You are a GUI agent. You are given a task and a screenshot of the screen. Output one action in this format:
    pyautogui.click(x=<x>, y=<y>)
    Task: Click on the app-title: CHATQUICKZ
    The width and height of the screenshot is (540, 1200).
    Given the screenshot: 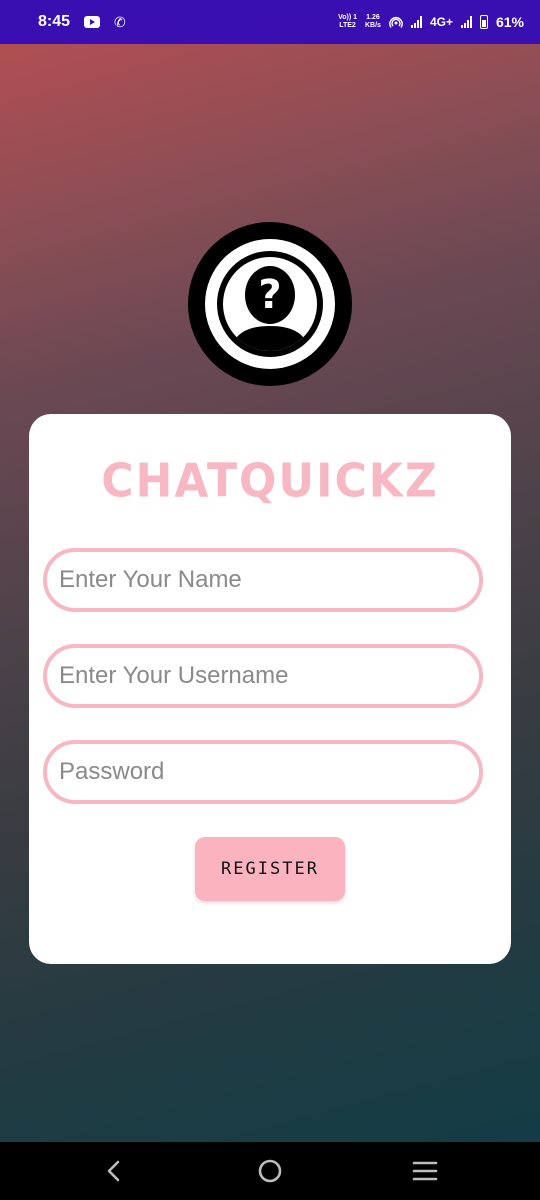 What is the action you would take?
    pyautogui.click(x=270, y=481)
    